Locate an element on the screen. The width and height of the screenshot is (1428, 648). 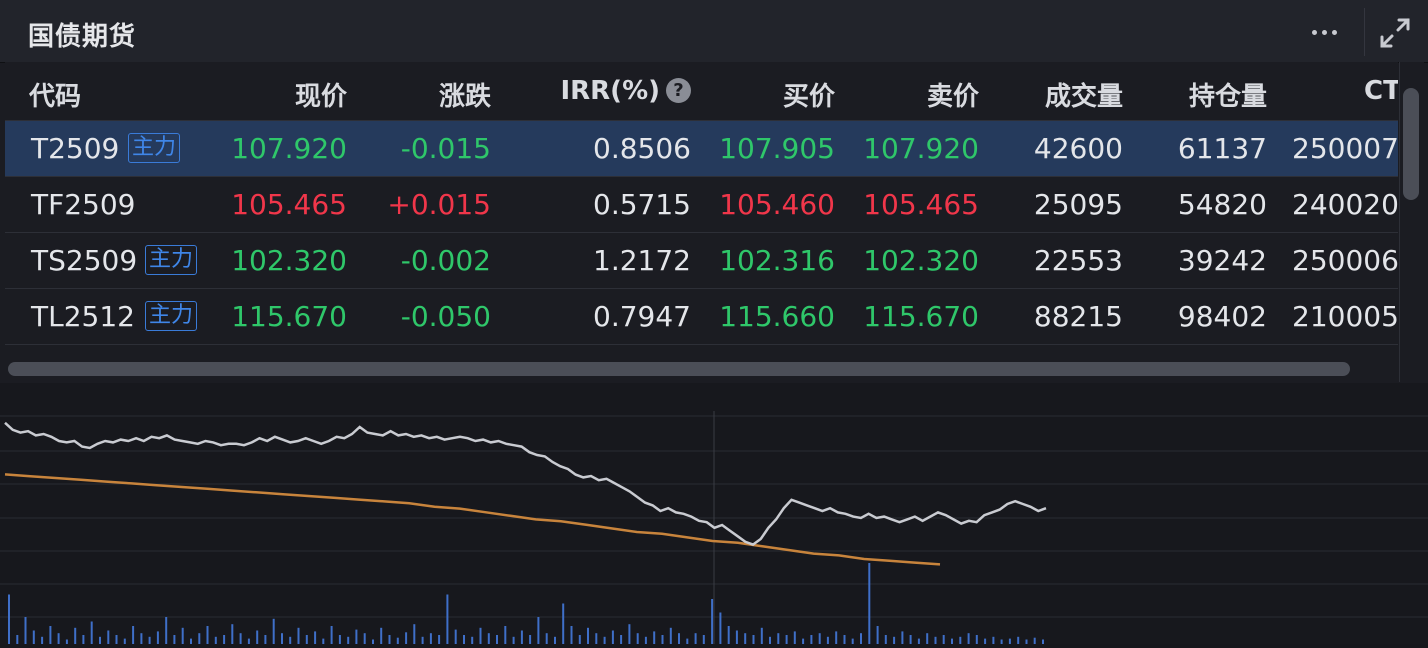
cell-ask: 105.465 is located at coordinates (921, 204).